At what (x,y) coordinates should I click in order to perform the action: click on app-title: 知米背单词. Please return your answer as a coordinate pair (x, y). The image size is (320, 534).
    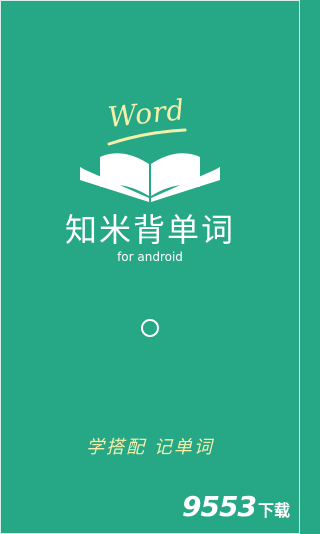
    Looking at the image, I should click on (149, 230).